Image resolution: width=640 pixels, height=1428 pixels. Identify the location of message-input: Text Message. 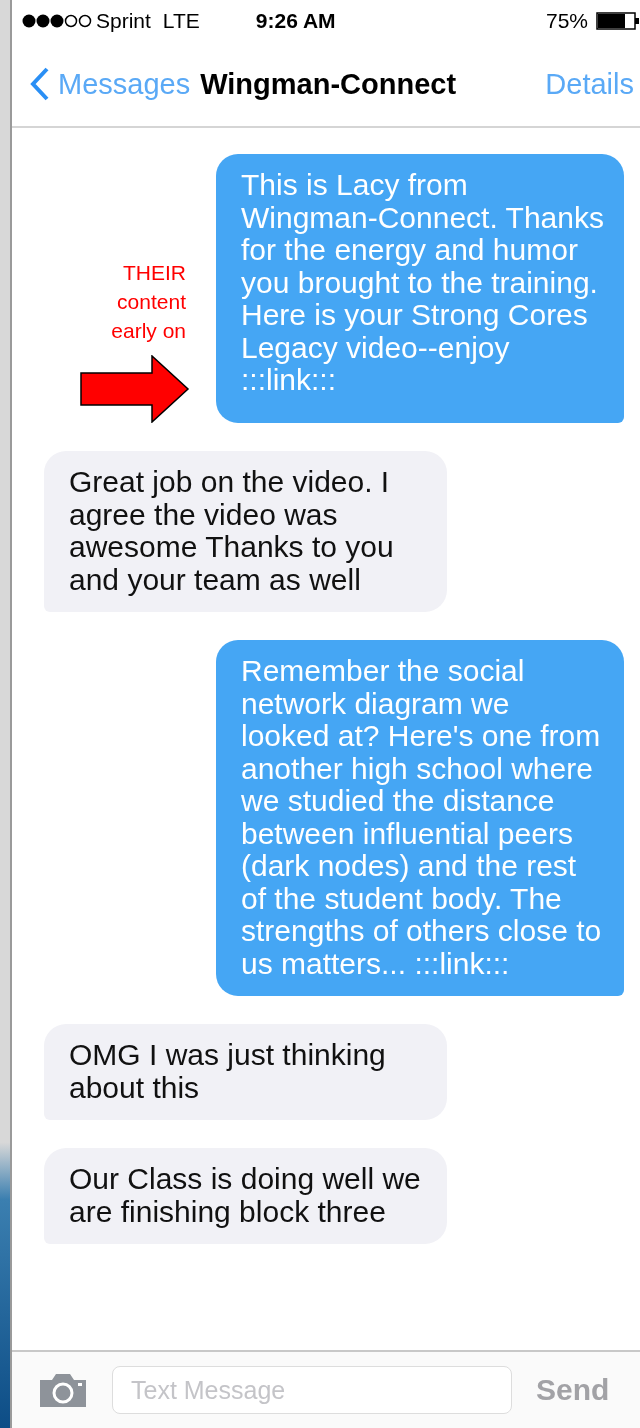
(312, 1390).